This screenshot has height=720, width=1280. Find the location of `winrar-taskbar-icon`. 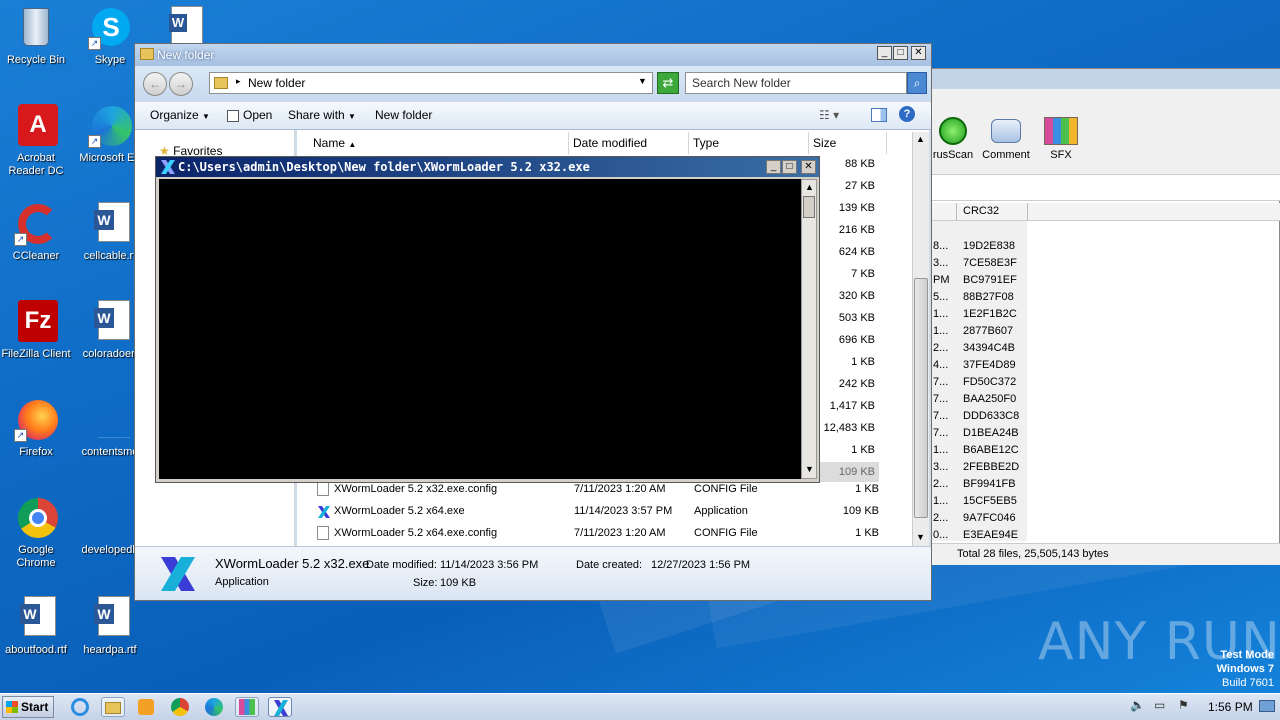

winrar-taskbar-icon is located at coordinates (247, 707).